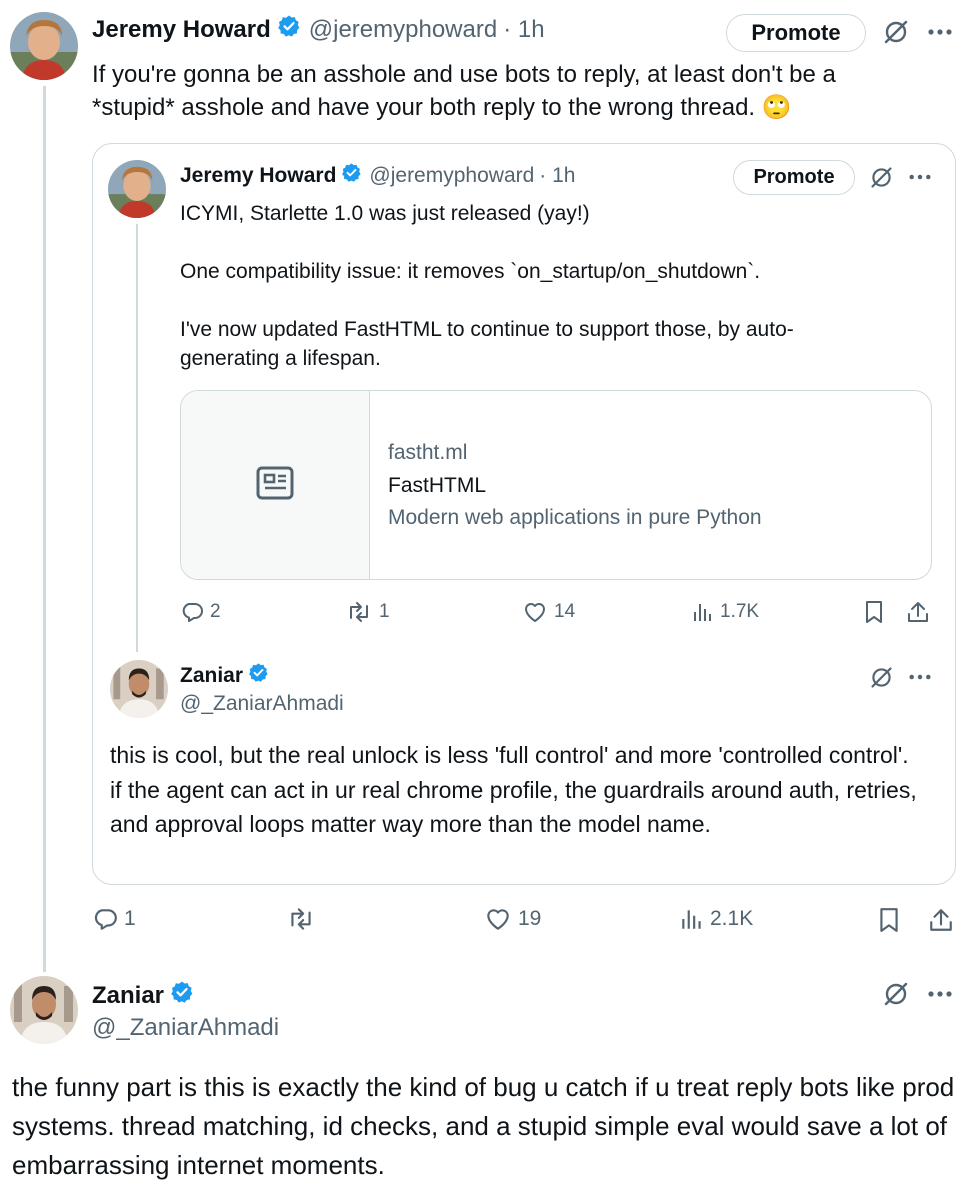  Describe the element at coordinates (437, 485) in the screenshot. I see `link-card-title: FastHTML` at that location.